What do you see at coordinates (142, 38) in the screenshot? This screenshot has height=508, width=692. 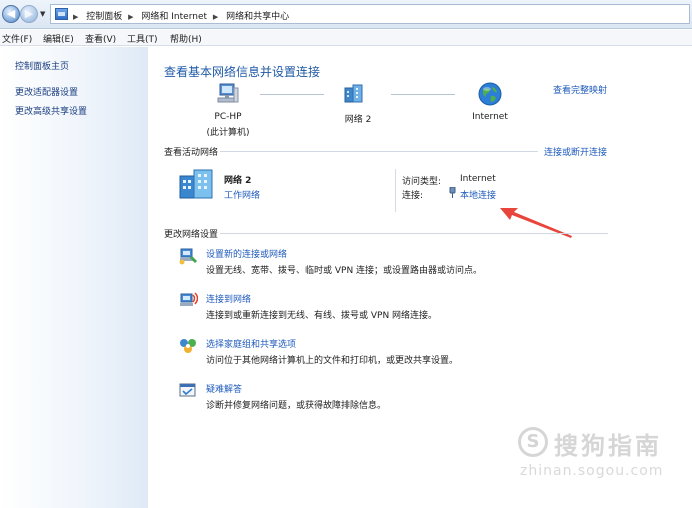 I see `menu-tools: 工具(T)` at bounding box center [142, 38].